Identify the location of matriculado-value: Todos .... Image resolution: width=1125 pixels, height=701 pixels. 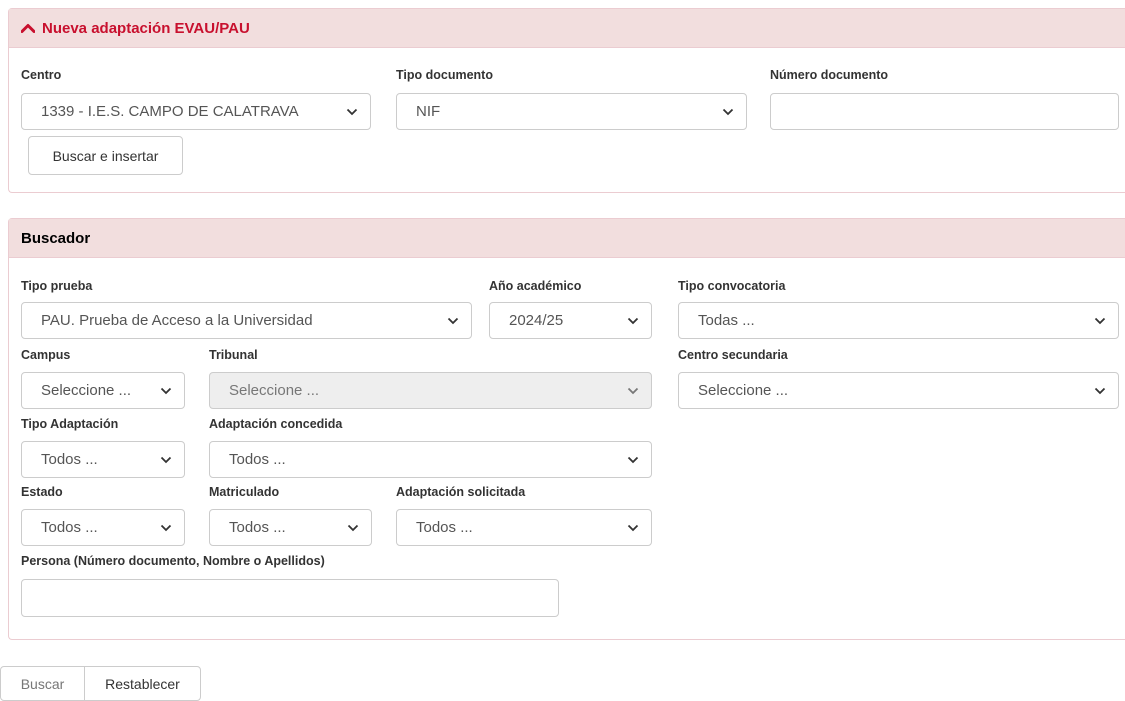
(257, 527).